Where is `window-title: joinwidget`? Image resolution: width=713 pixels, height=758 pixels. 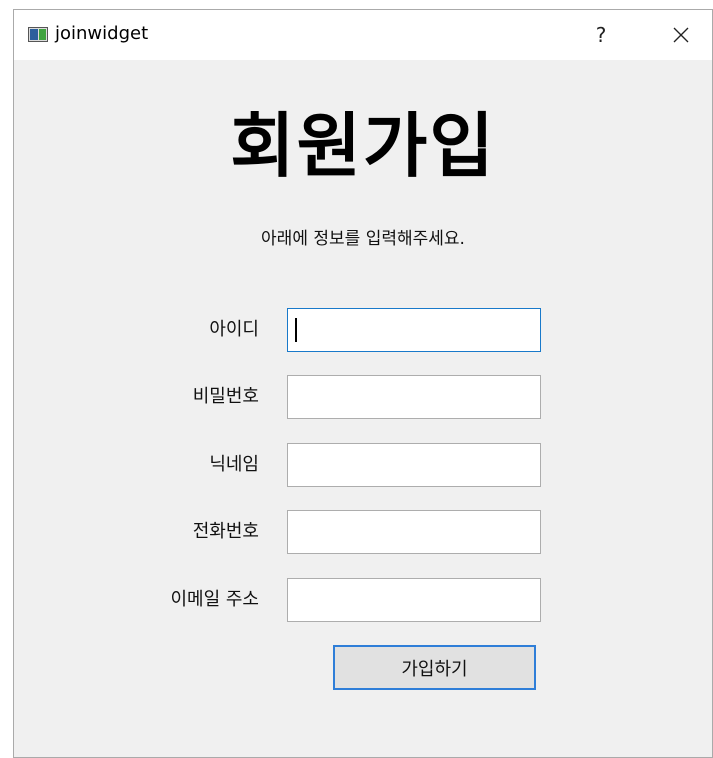
window-title: joinwidget is located at coordinates (102, 33).